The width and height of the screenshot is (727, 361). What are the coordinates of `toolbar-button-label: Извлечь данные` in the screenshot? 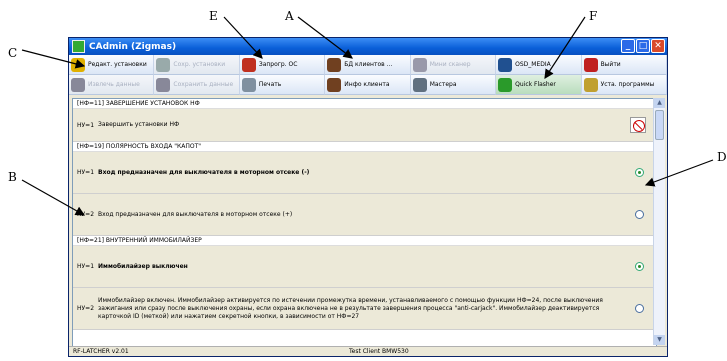 It's located at (114, 84).